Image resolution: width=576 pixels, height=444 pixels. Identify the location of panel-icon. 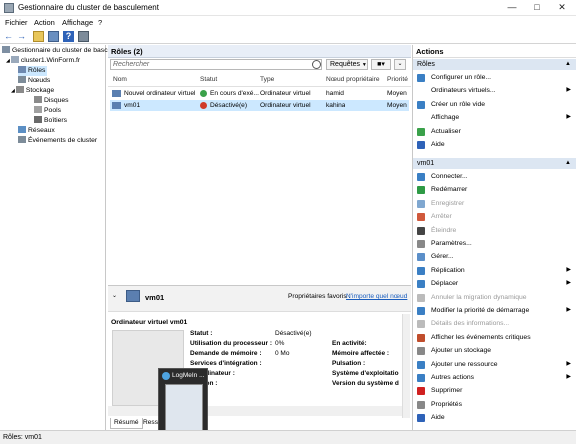
(83, 36).